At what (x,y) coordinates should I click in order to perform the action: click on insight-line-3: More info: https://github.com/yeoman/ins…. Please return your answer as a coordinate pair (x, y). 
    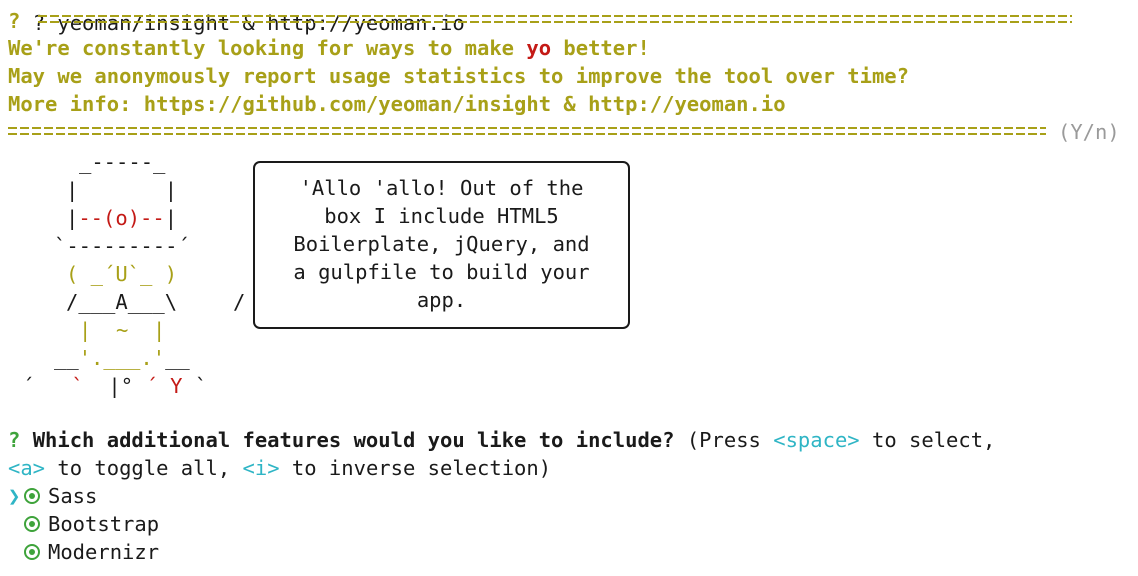
    Looking at the image, I should click on (397, 104).